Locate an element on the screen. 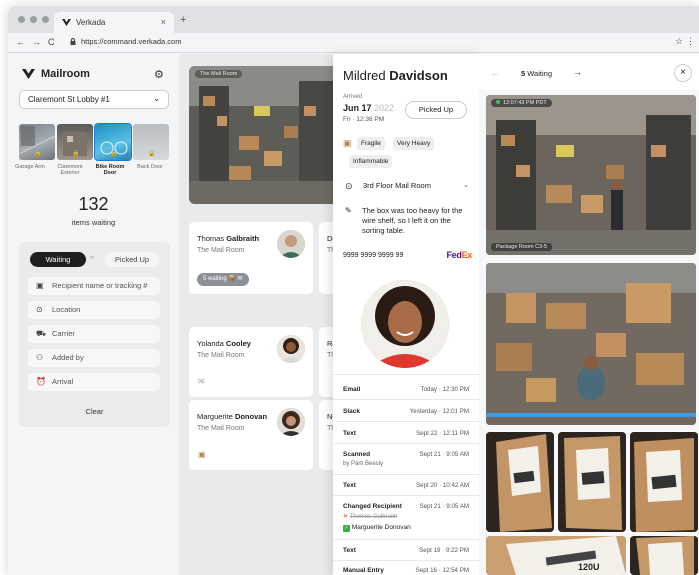 The image size is (699, 575). recipient-last-name: Donovan is located at coordinates (251, 416).